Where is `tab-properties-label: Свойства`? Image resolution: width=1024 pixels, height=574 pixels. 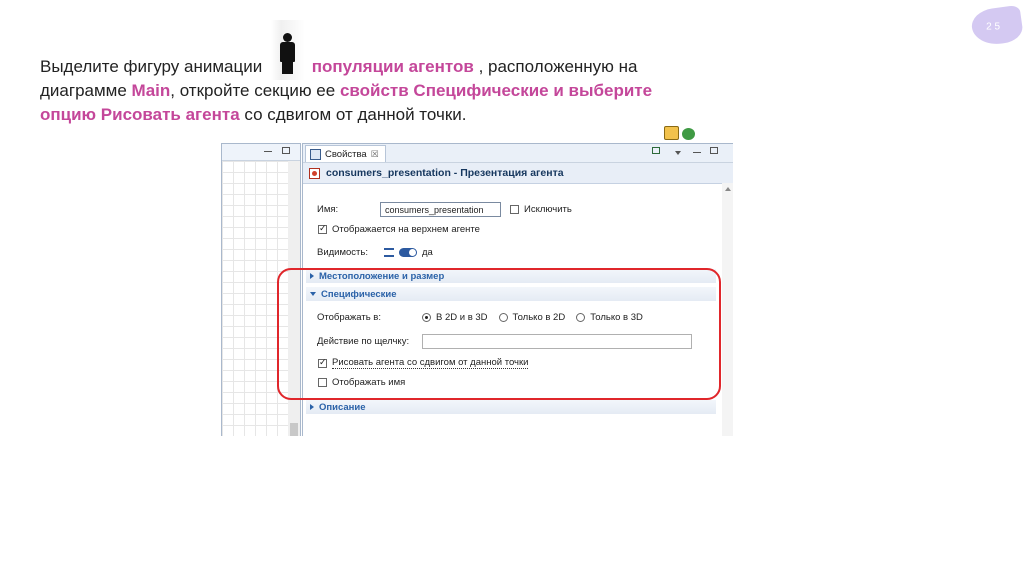 tab-properties-label: Свойства is located at coordinates (346, 154).